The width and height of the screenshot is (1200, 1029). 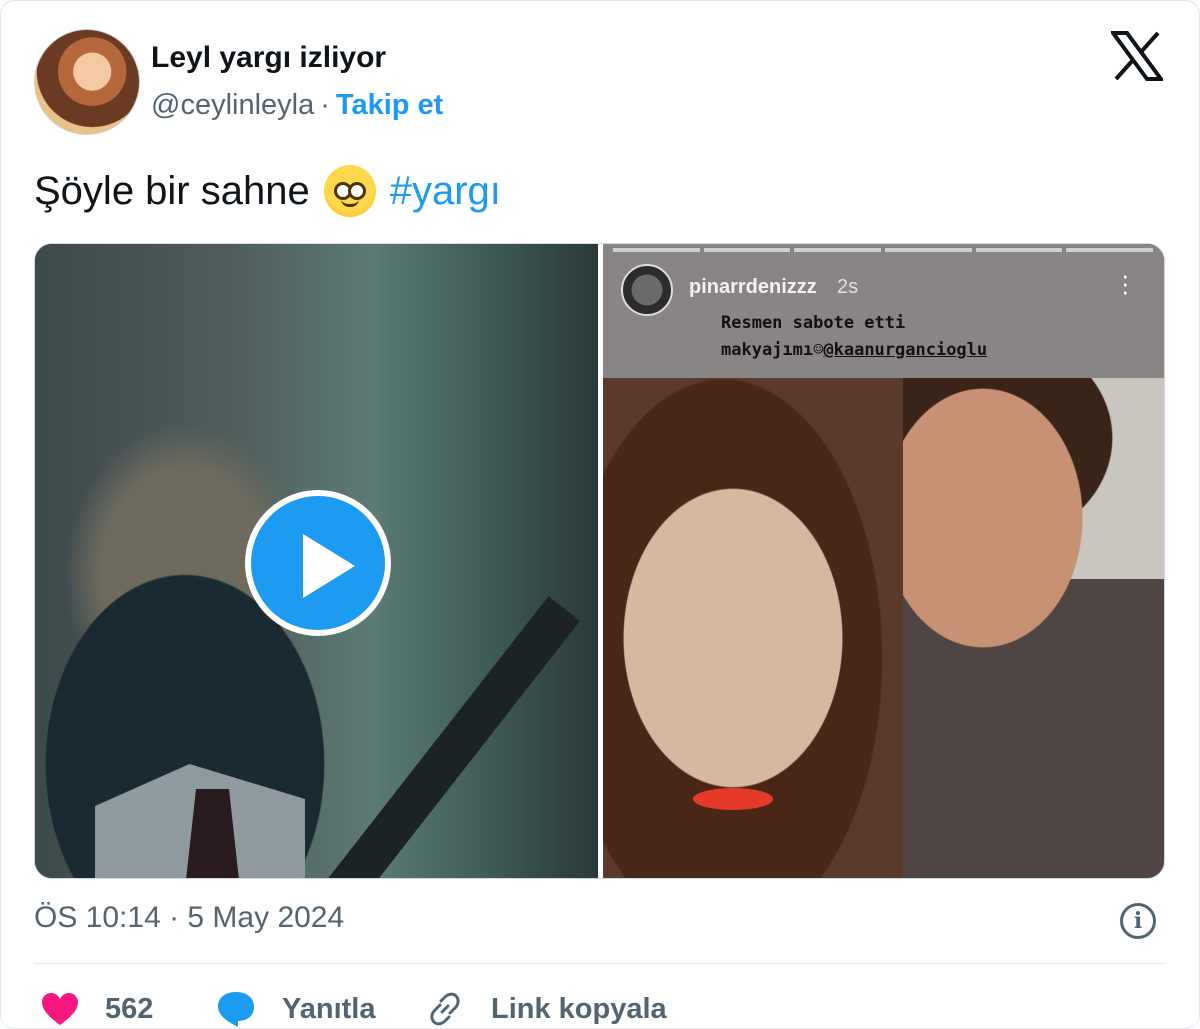 I want to click on copy-link-button: Link kopyala, so click(x=547, y=1007).